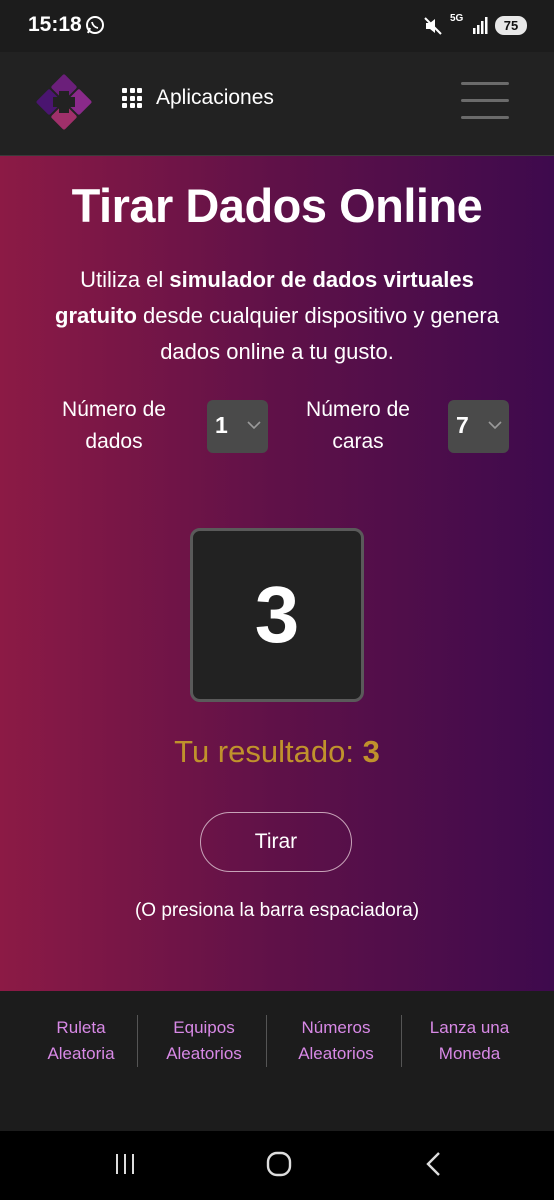 The height and width of the screenshot is (1200, 554). I want to click on footer-link-equipos: Equipos Aleatorios, so click(204, 1041).